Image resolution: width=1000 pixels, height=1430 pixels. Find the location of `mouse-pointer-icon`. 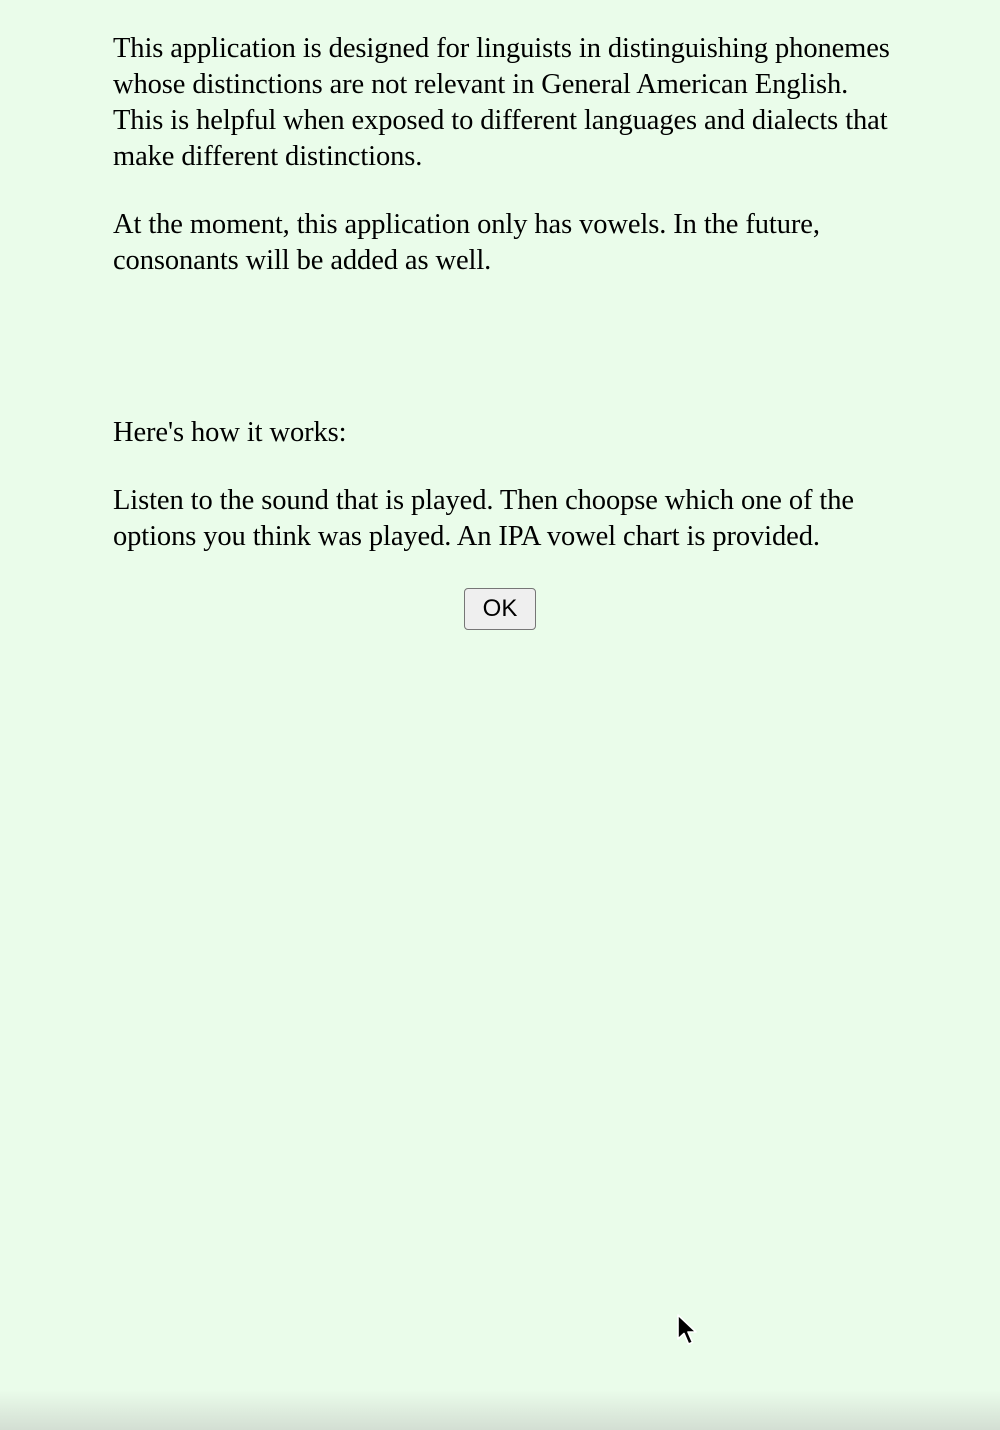

mouse-pointer-icon is located at coordinates (687, 1329).